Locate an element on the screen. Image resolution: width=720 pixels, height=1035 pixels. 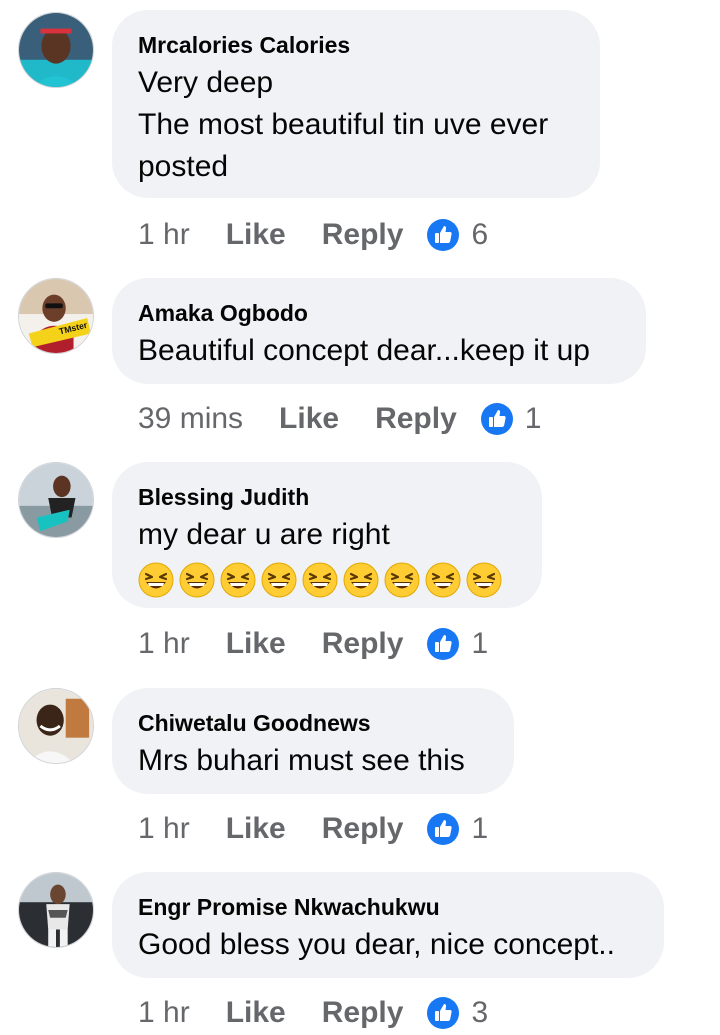
comment-text: Mrs buhari must see this is located at coordinates (313, 761).